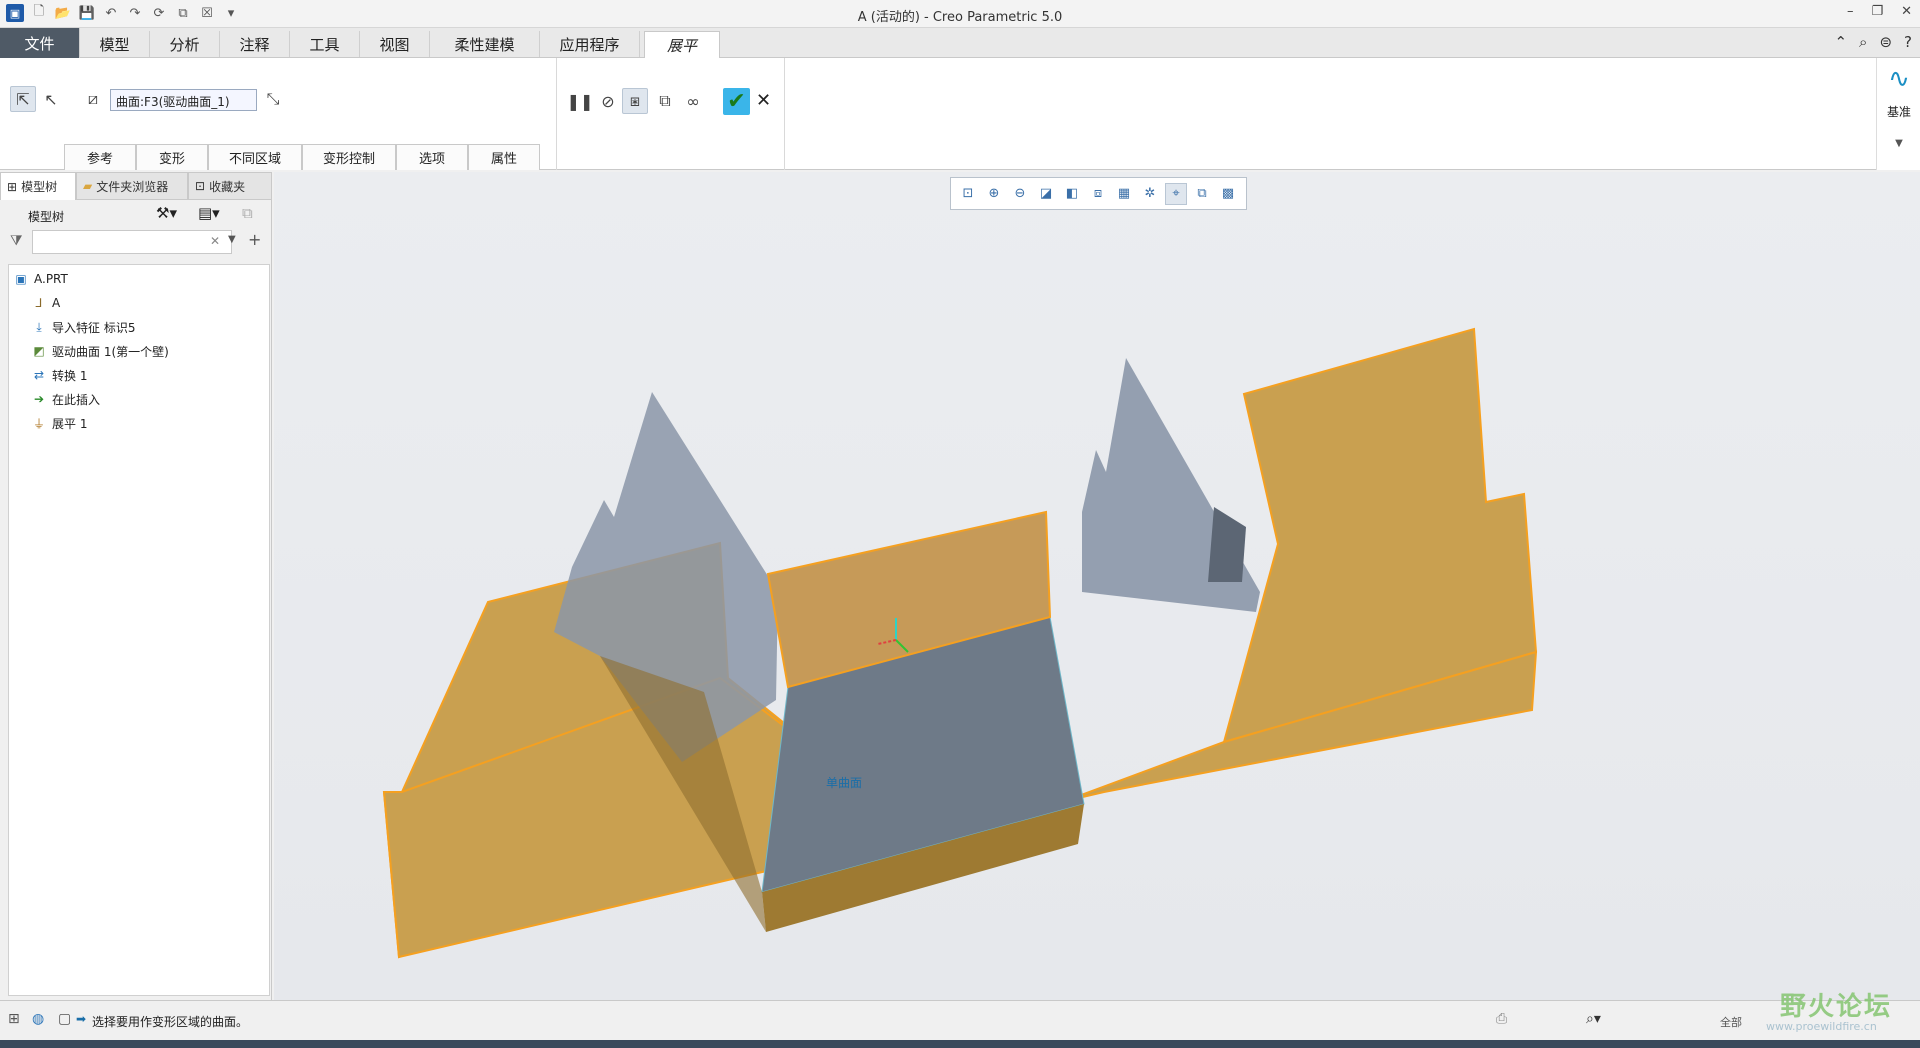  What do you see at coordinates (40, 43) in the screenshot?
I see `tab-file: 文件` at bounding box center [40, 43].